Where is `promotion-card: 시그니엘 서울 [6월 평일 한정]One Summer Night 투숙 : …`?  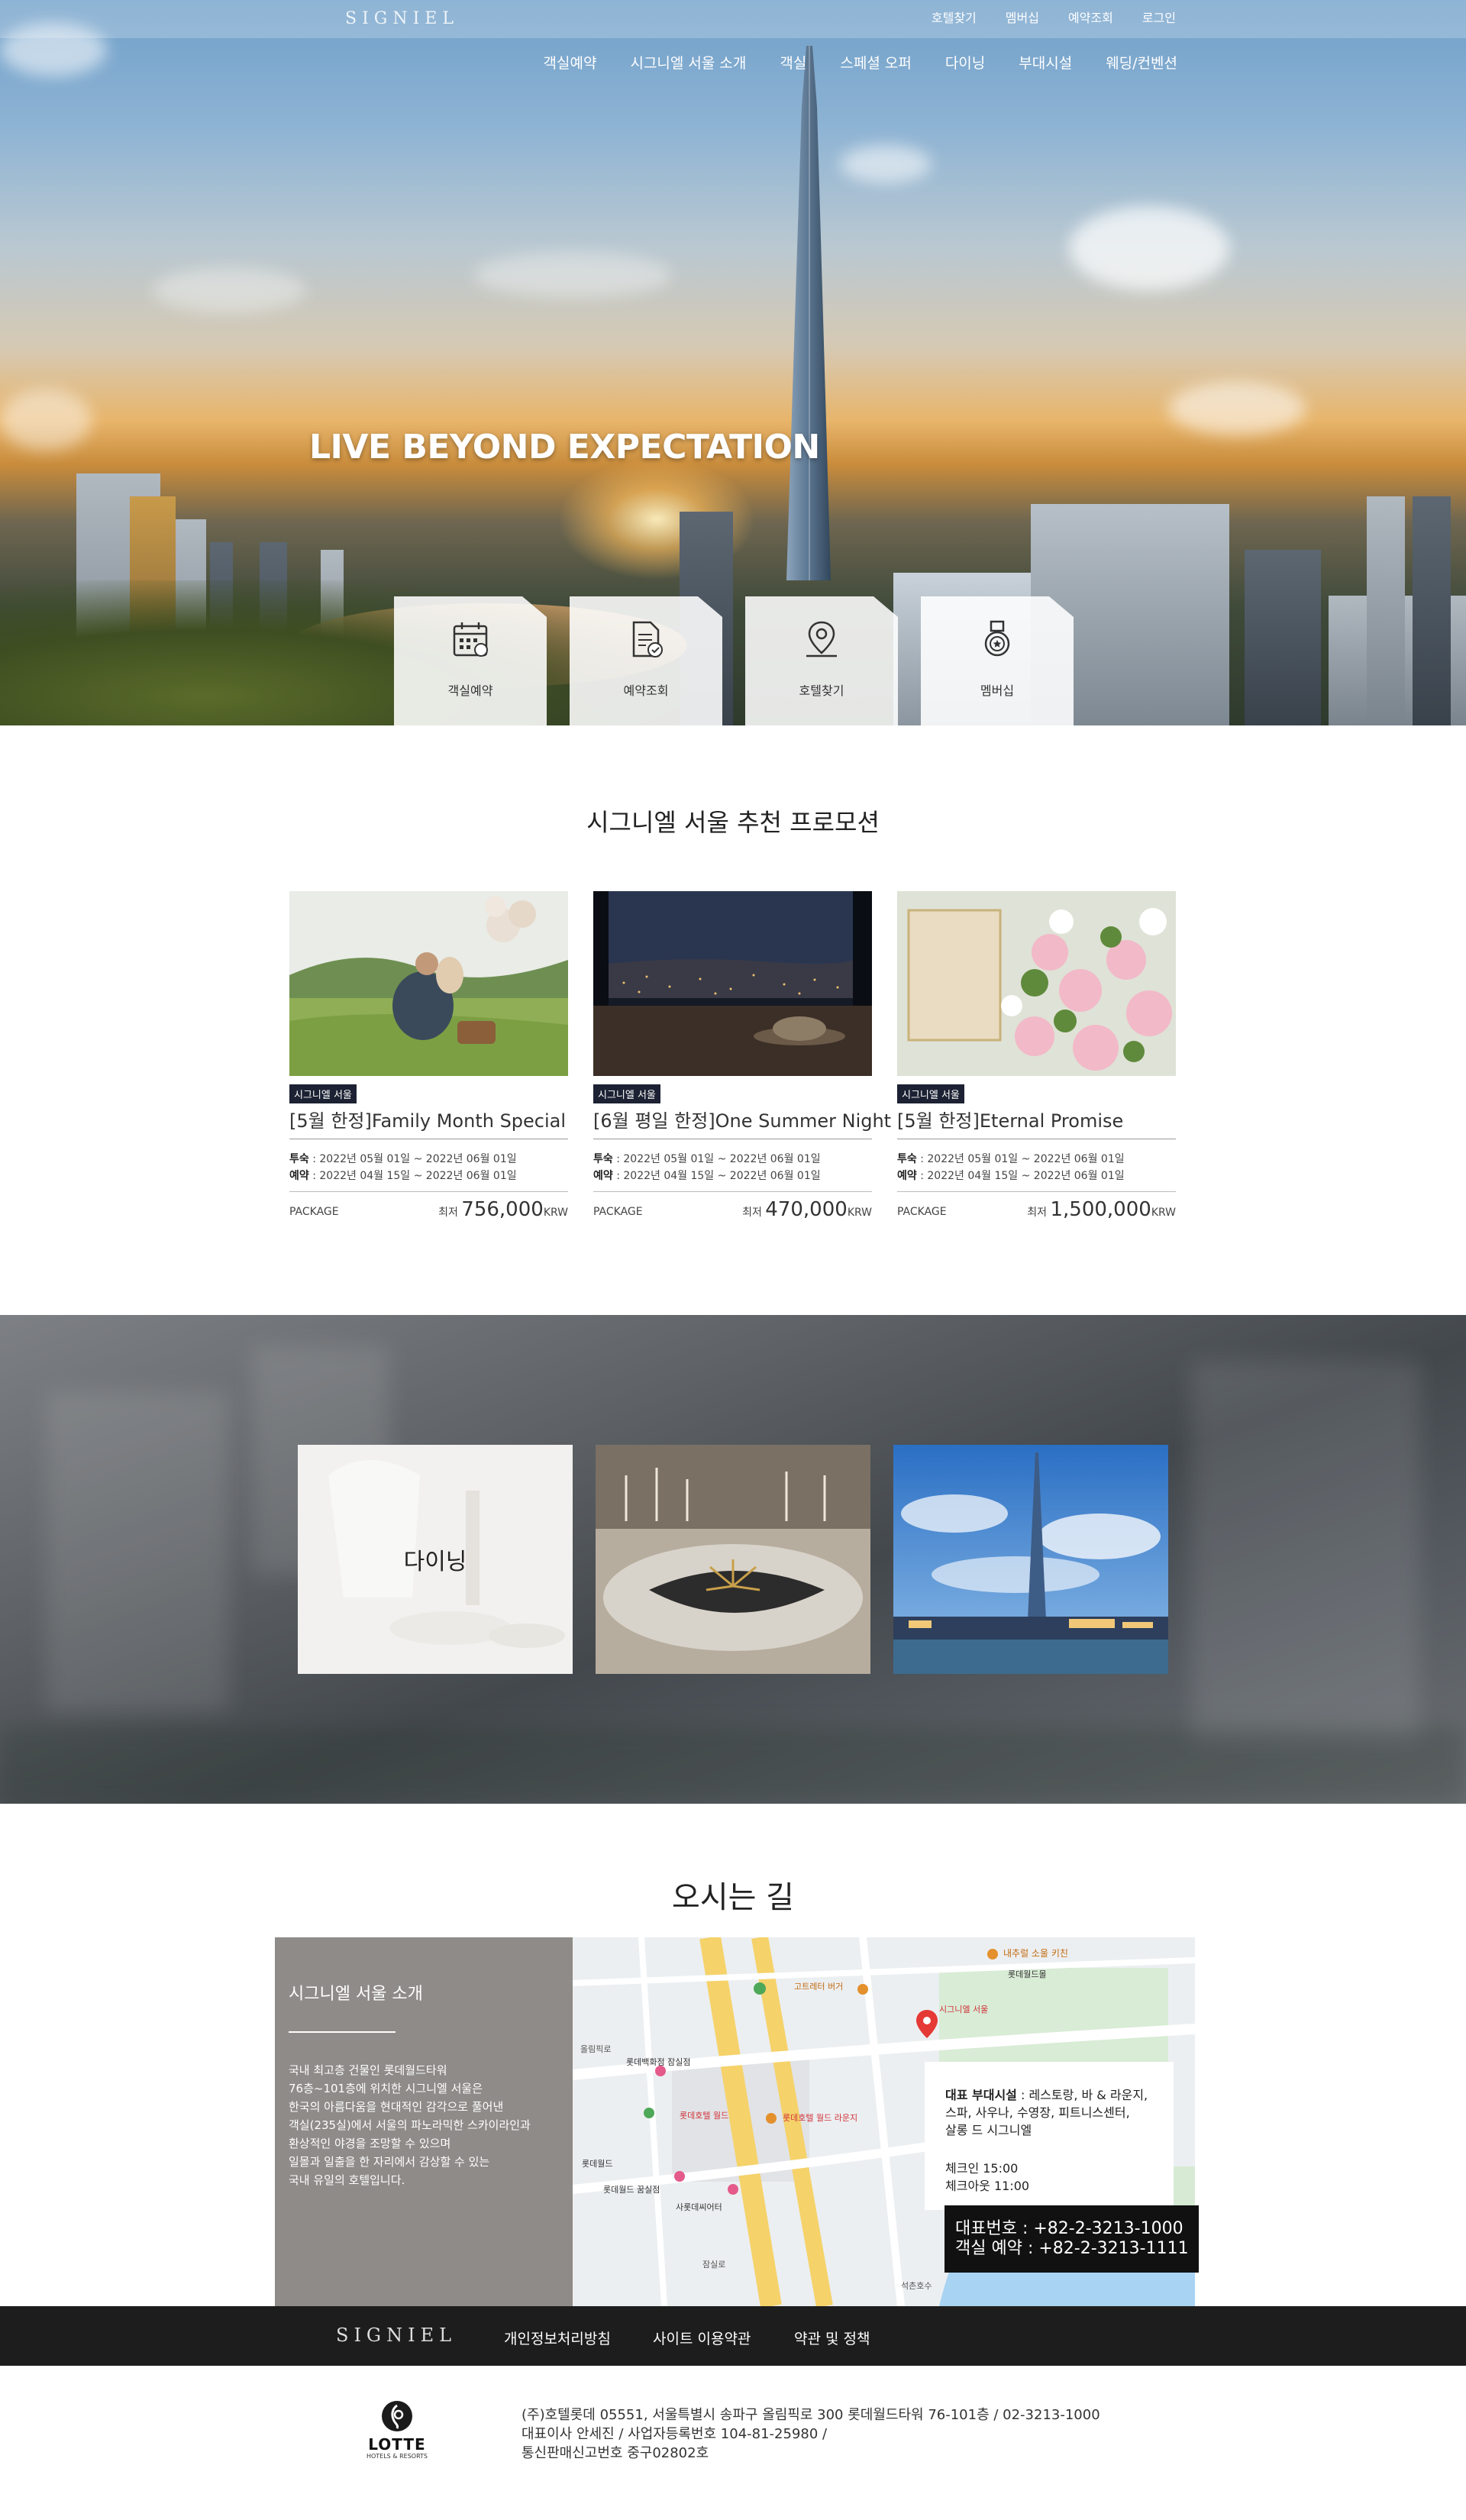 promotion-card: 시그니엘 서울 [6월 평일 한정]One Summer Night 투숙 : … is located at coordinates (742, 1059).